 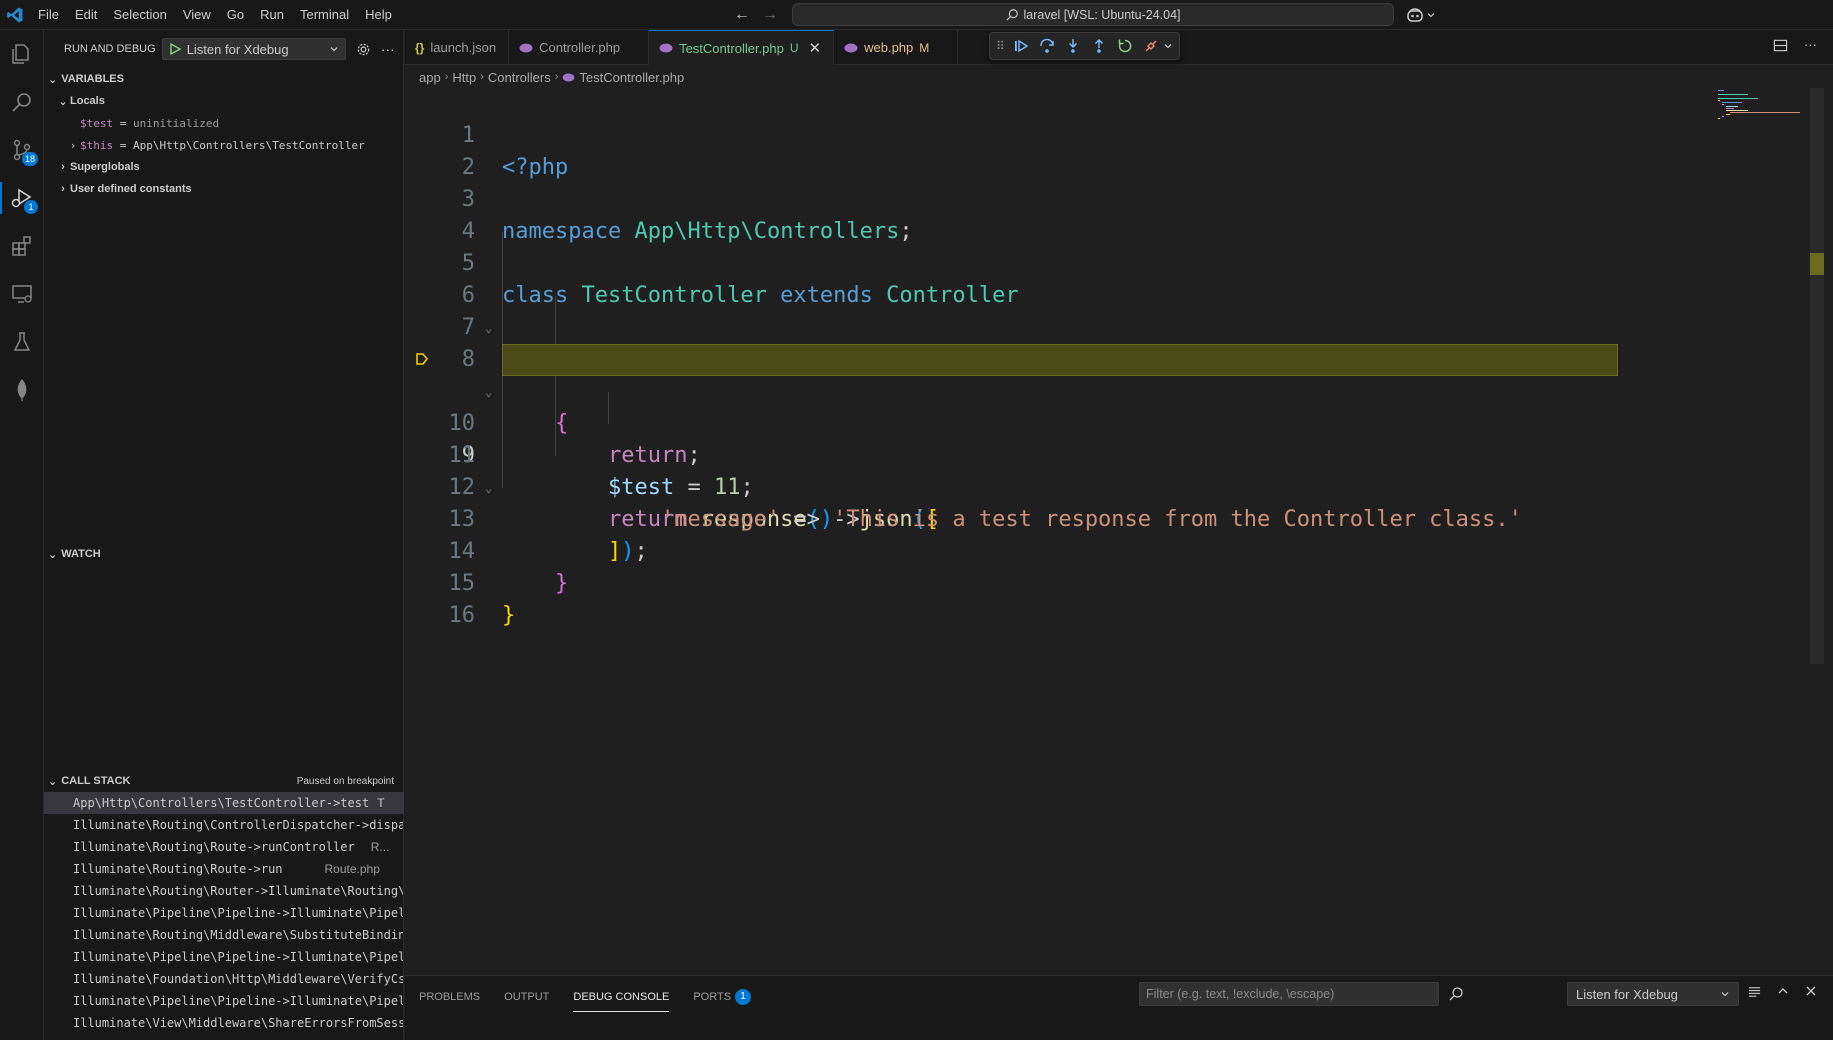 What do you see at coordinates (105, 167) in the screenshot?
I see `superglobals-label: Superglobals` at bounding box center [105, 167].